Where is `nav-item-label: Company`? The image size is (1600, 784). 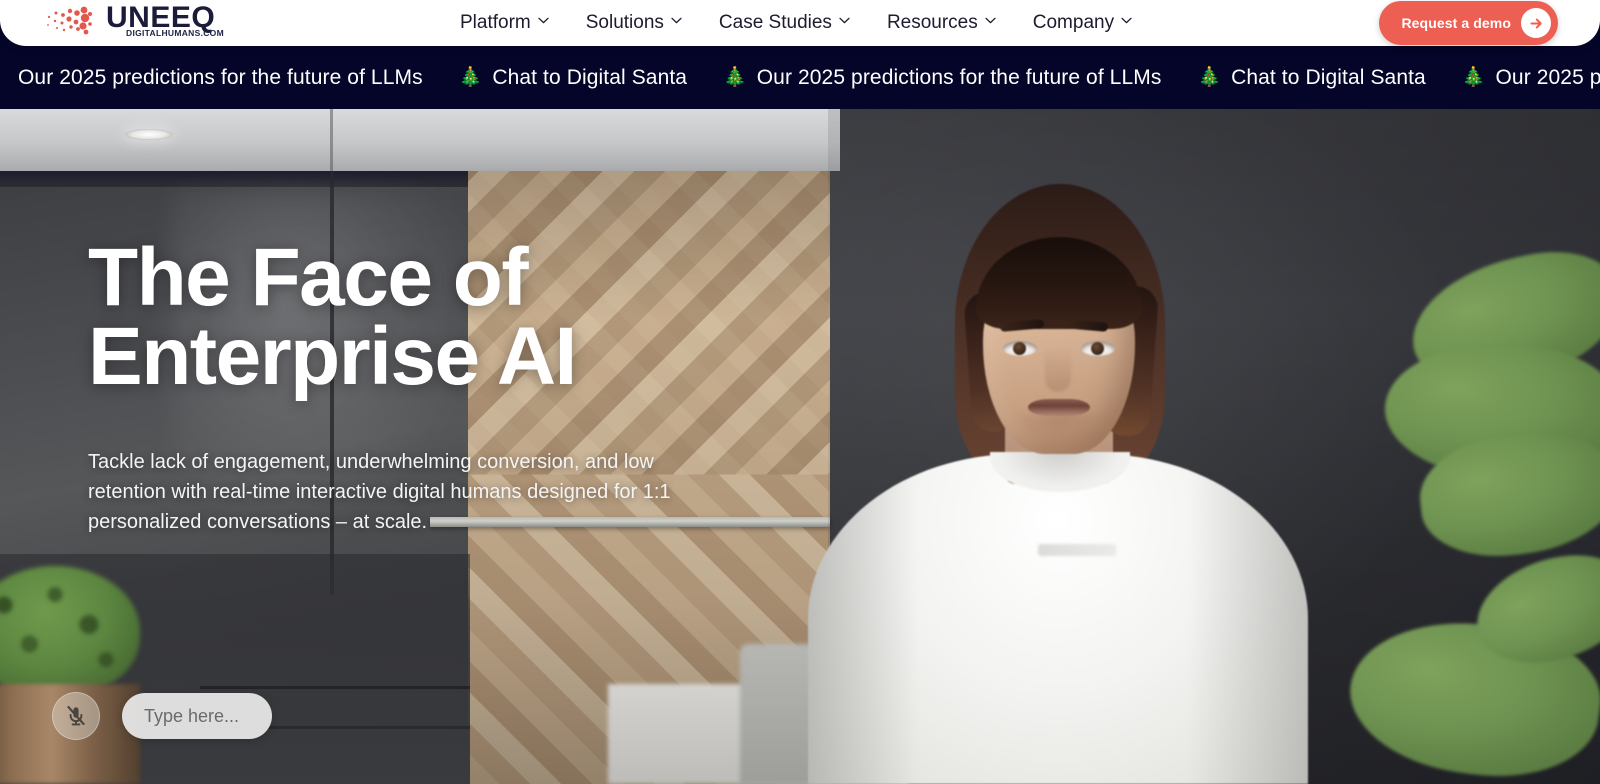
nav-item-label: Company is located at coordinates (1073, 22).